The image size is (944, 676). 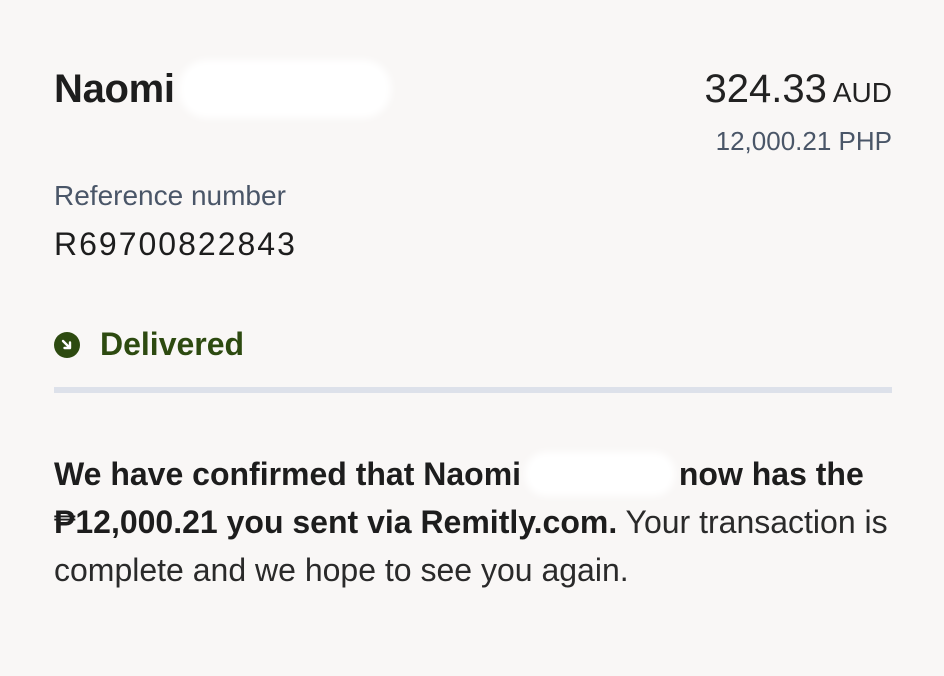 What do you see at coordinates (114, 89) in the screenshot?
I see `recipient-first-name: Naomi` at bounding box center [114, 89].